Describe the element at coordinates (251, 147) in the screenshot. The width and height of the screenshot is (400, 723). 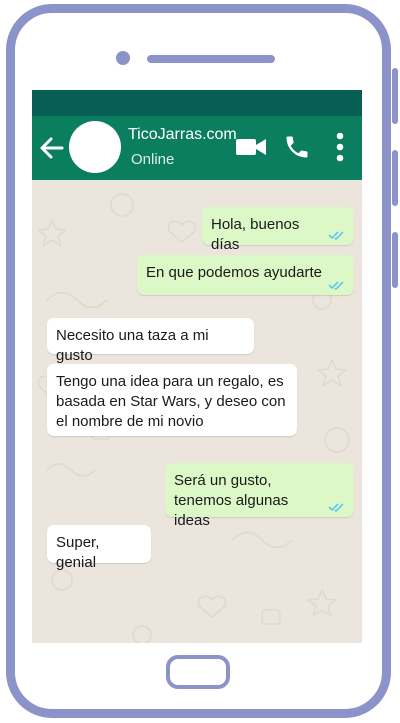
I see `video-call-icon` at that location.